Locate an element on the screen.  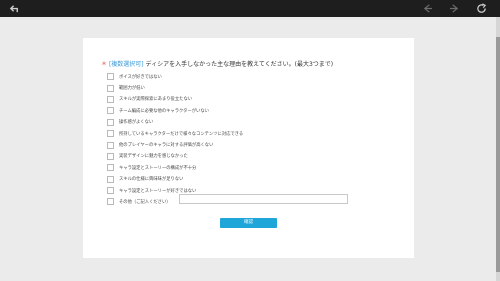
option-label: スキルの仕様に興味味が足りない is located at coordinates (151, 180).